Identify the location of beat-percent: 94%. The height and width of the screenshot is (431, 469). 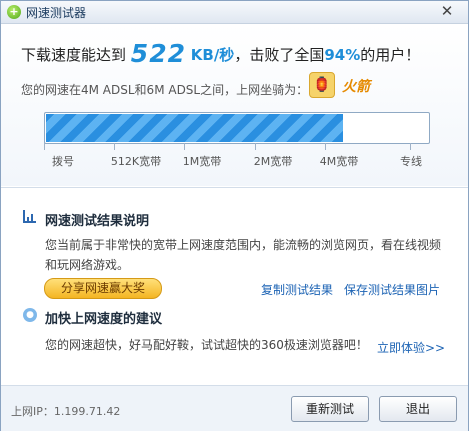
(342, 55).